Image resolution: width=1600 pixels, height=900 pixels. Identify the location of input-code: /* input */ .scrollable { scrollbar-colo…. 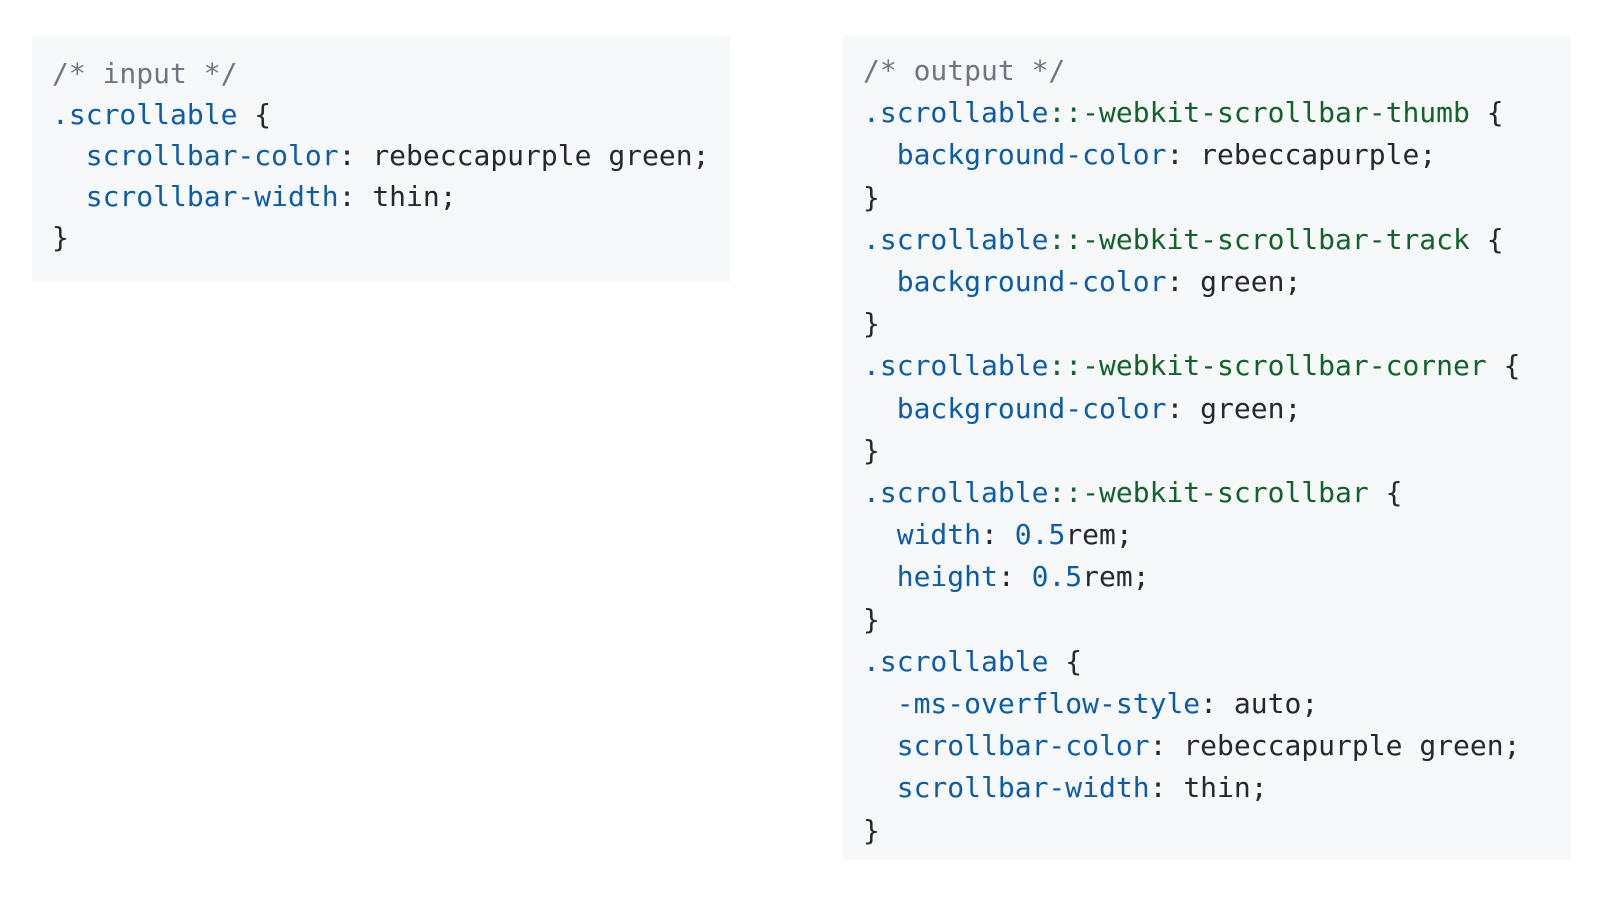
(381, 155).